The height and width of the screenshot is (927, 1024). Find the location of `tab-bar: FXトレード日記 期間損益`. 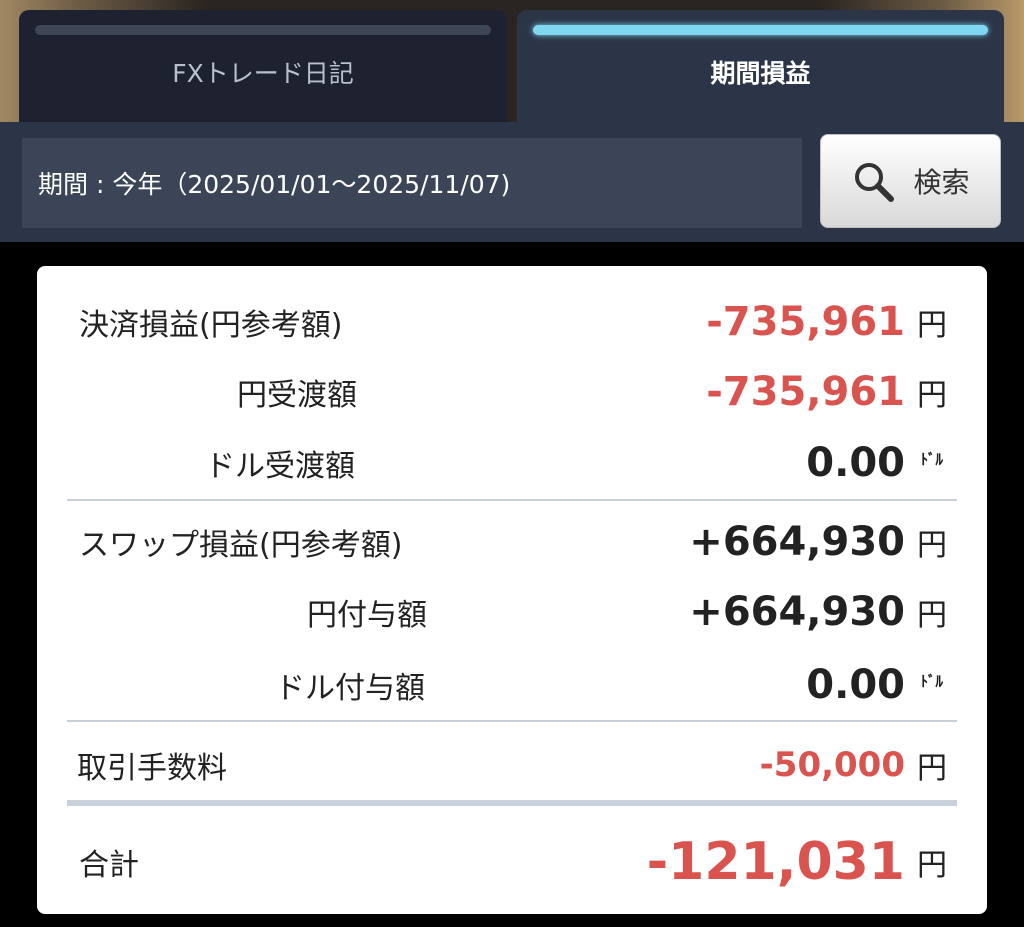

tab-bar: FXトレード日記 期間損益 is located at coordinates (512, 61).